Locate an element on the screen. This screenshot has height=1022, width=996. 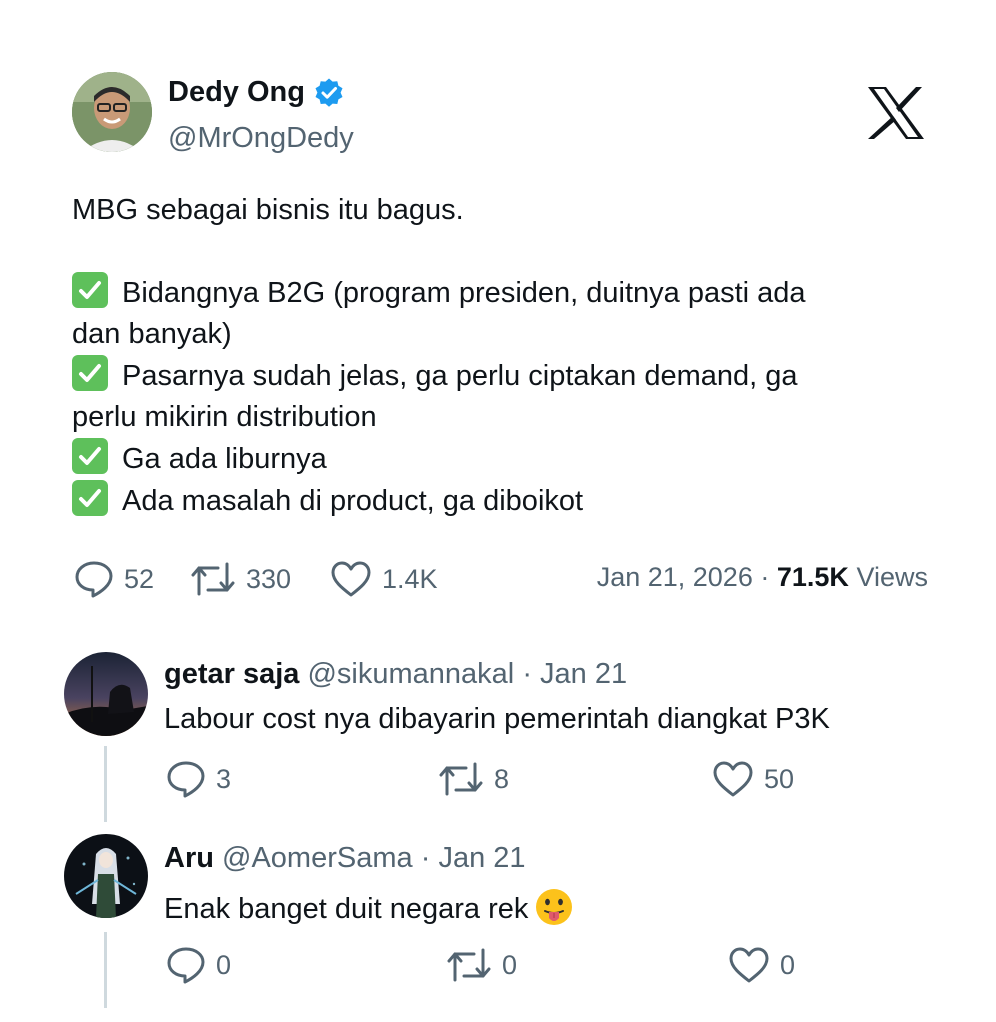
like-count: 50 is located at coordinates (779, 778).